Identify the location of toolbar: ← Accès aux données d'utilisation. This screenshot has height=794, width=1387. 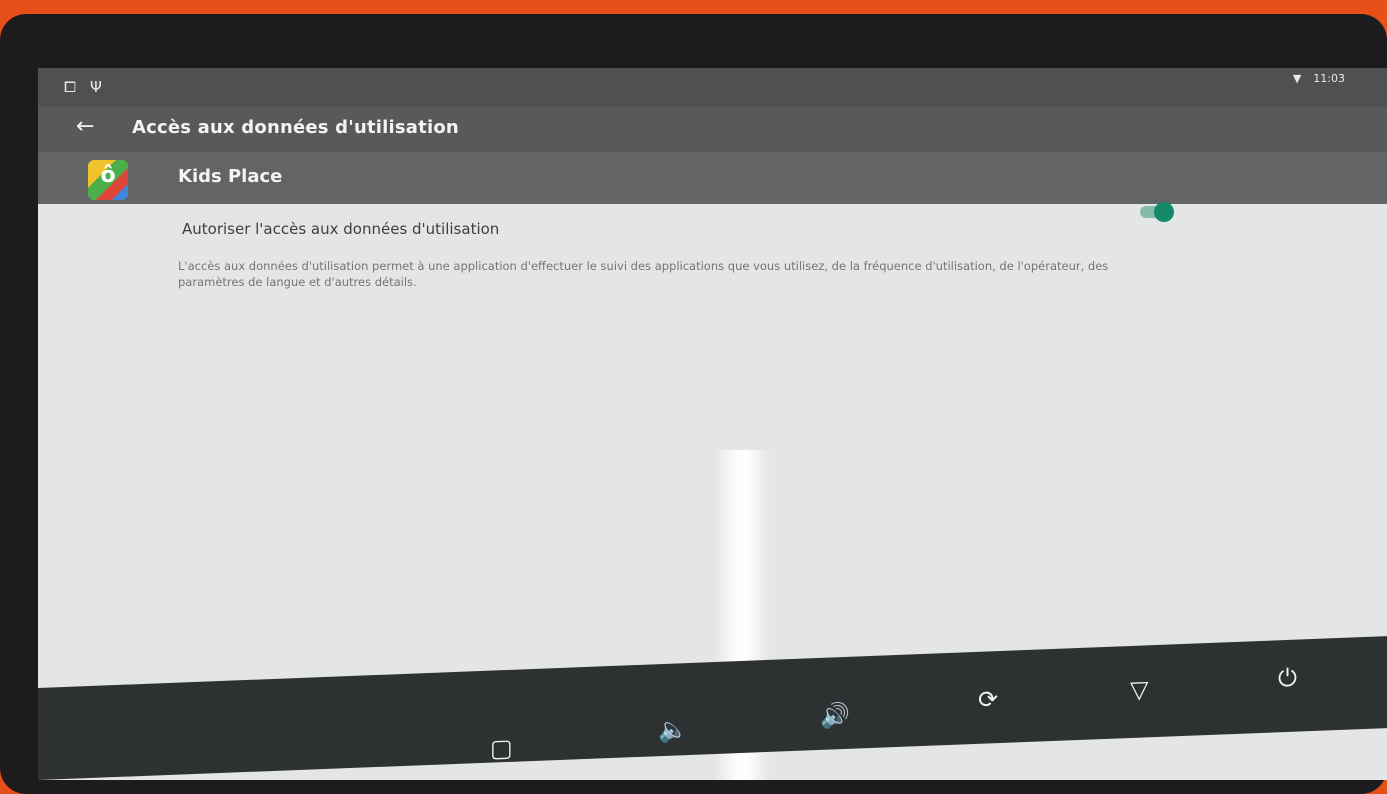
(712, 129).